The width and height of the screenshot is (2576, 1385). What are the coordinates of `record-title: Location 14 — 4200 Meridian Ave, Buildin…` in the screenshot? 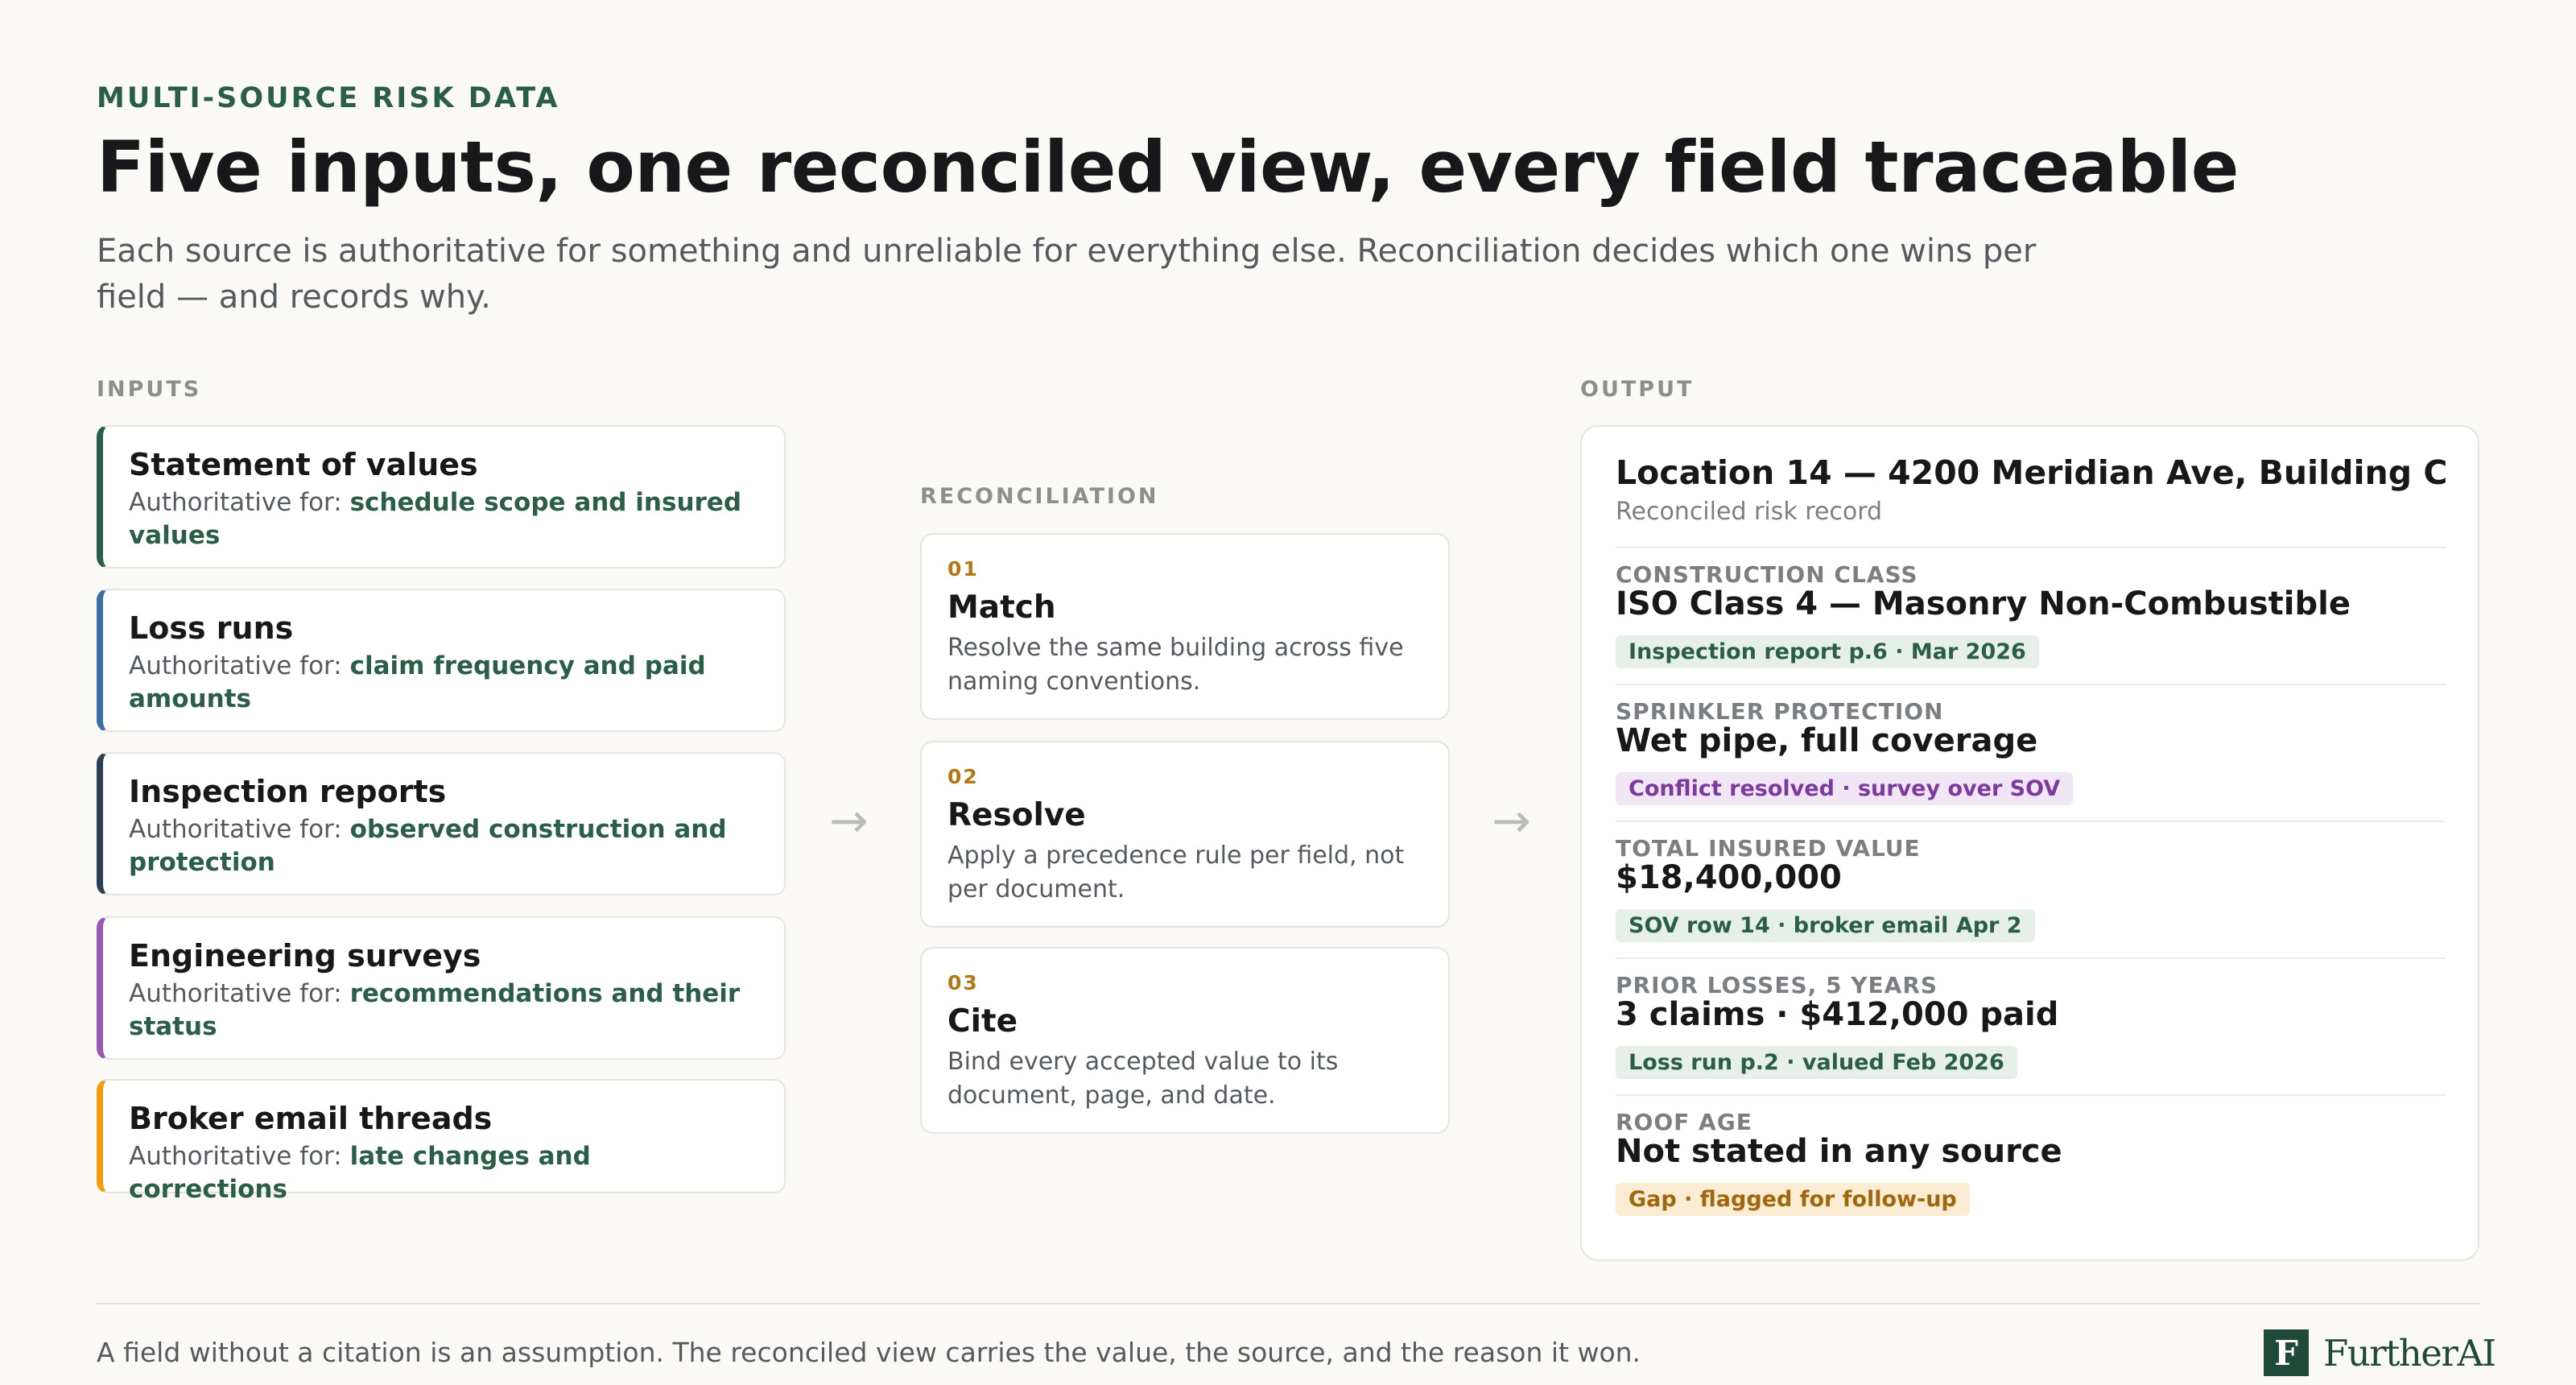 It's located at (2032, 473).